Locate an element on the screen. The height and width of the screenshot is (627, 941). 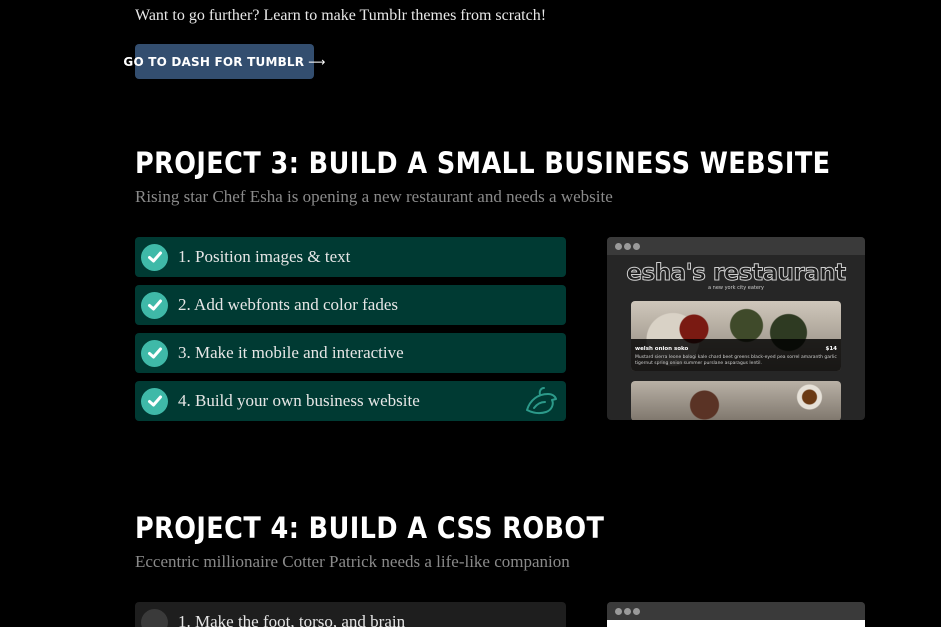
project-3-step-3: 3. Make it mobile and interactive is located at coordinates (350, 353).